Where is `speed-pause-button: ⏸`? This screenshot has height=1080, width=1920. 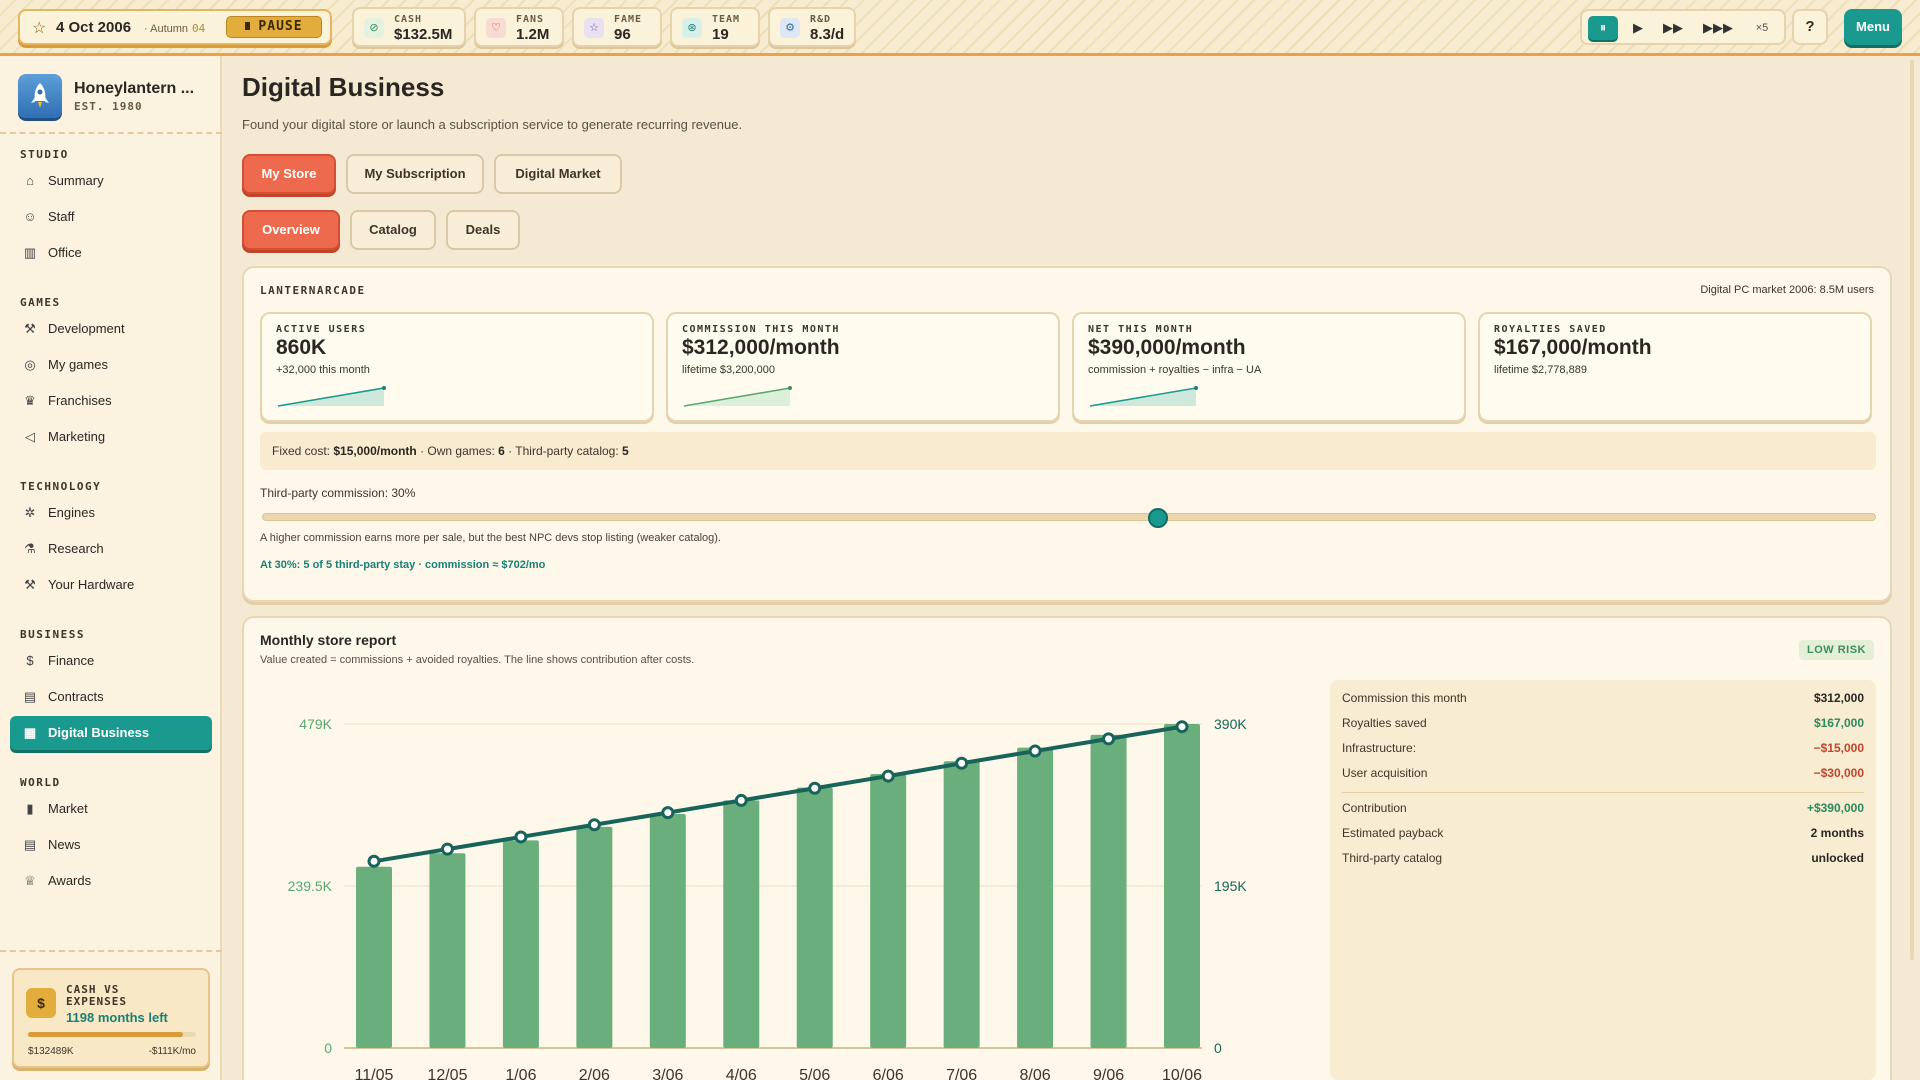
speed-pause-button: ⏸ is located at coordinates (1603, 28).